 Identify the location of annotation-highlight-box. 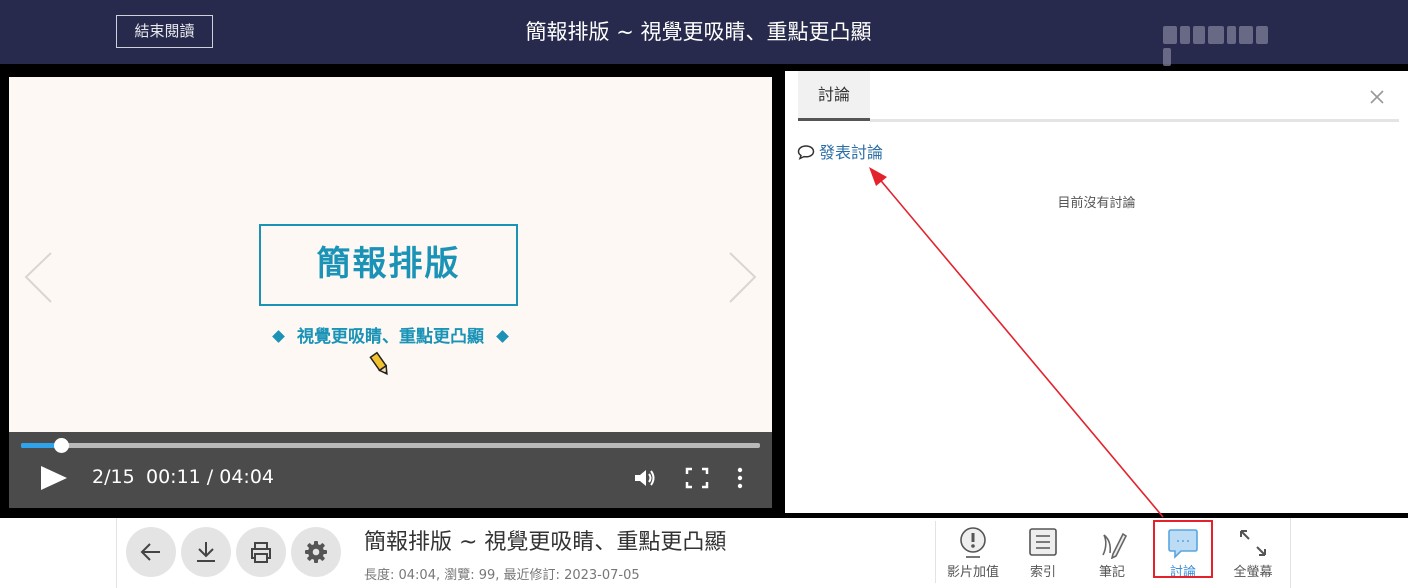
(1183, 549).